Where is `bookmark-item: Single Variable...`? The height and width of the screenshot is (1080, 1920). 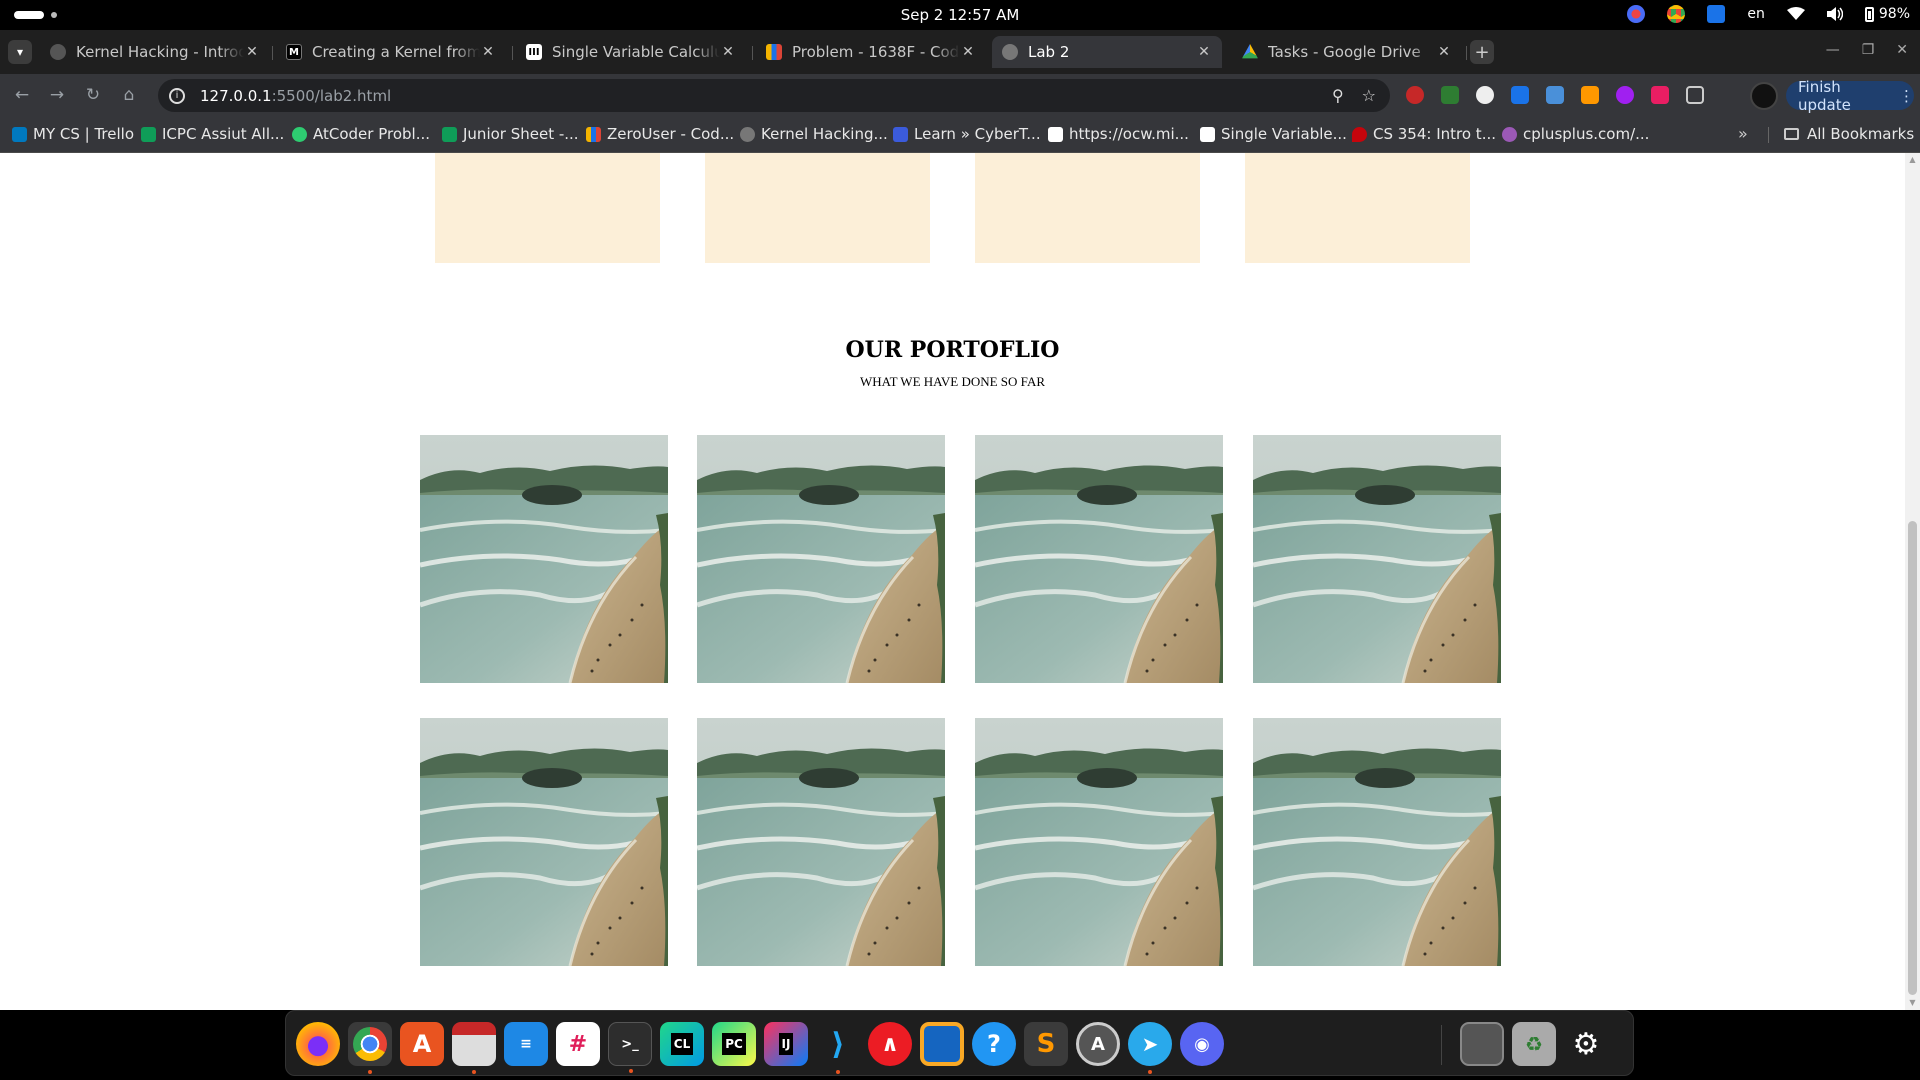
bookmark-item: Single Variable... is located at coordinates (1273, 134).